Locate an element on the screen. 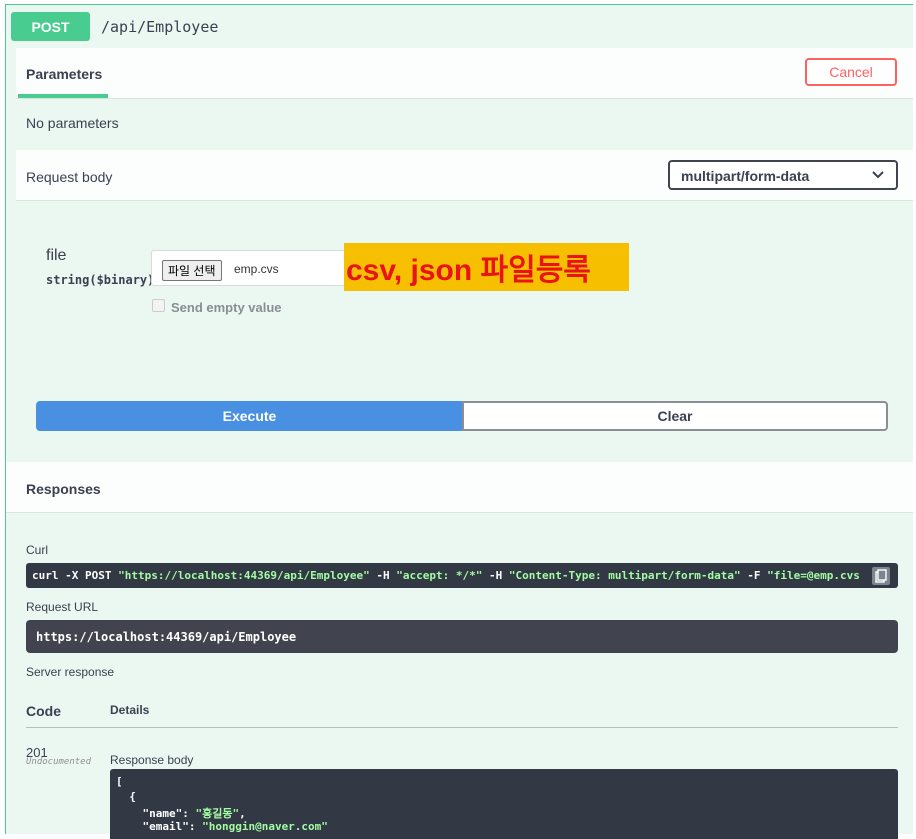 The height and width of the screenshot is (839, 916). responses-header: Responses is located at coordinates (459, 487).